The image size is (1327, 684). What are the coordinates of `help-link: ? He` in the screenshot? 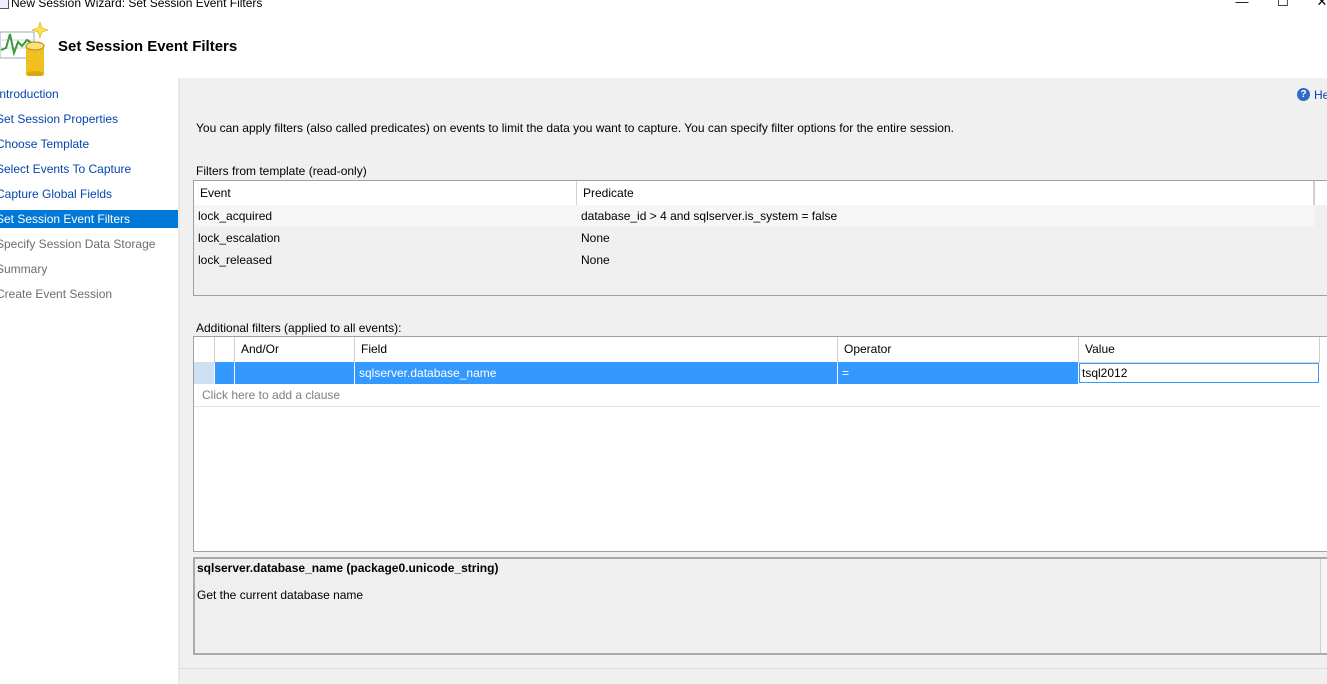 It's located at (1312, 94).